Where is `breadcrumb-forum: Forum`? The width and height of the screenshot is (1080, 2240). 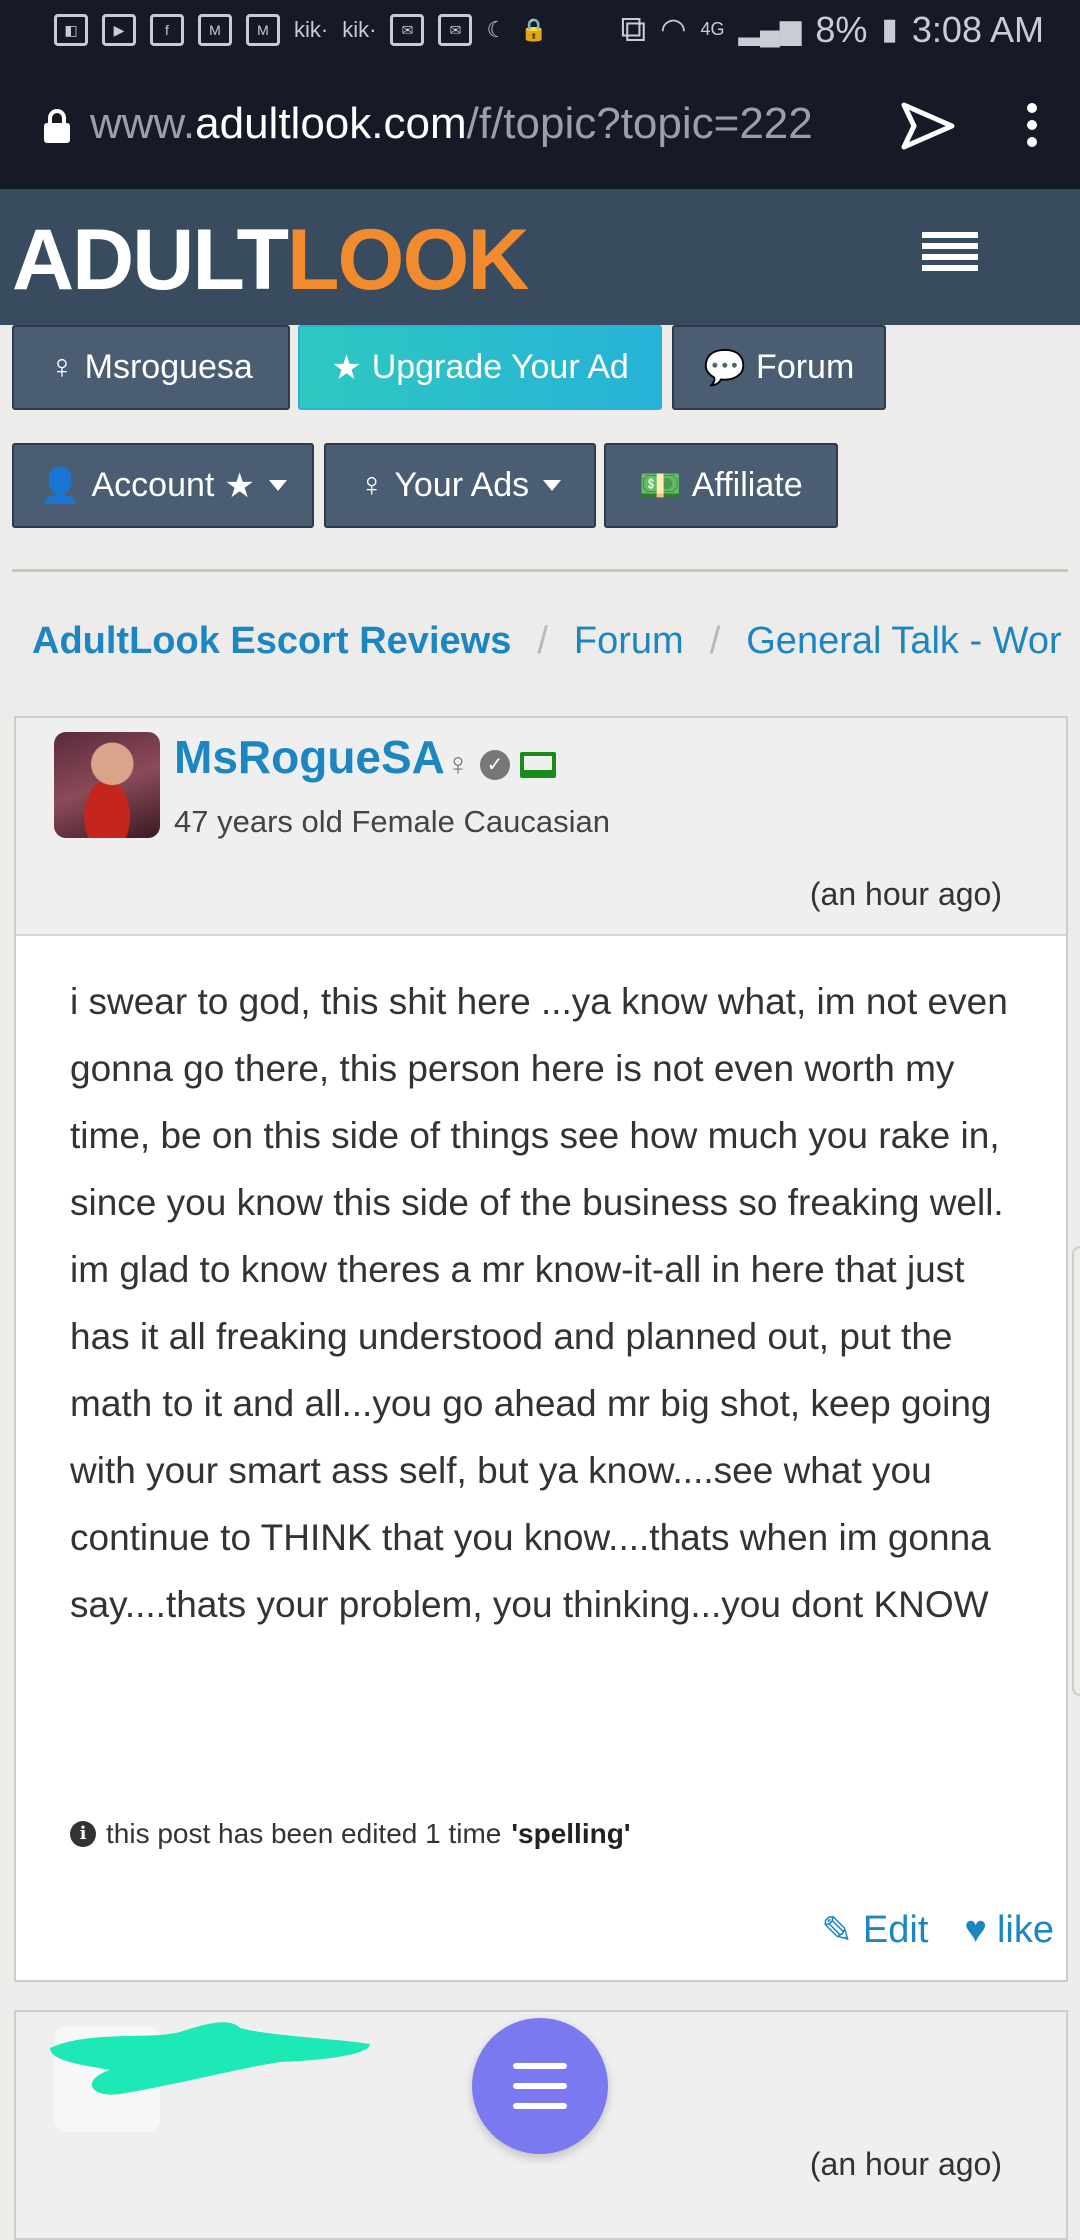
breadcrumb-forum: Forum is located at coordinates (629, 641).